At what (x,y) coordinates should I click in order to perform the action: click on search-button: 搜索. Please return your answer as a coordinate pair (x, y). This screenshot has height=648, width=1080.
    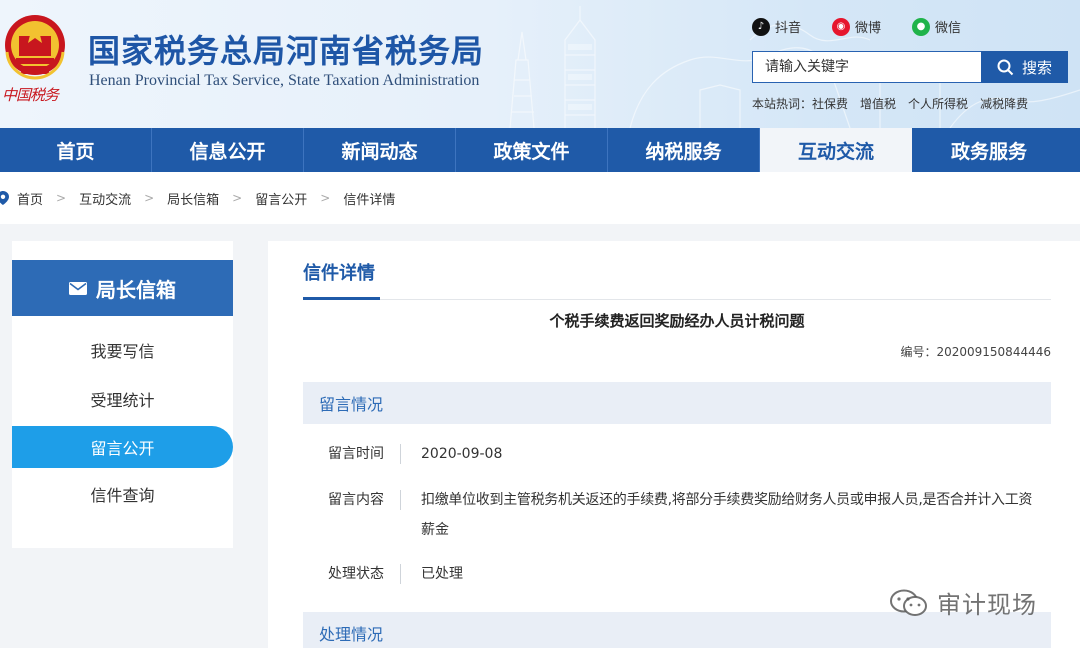
    Looking at the image, I should click on (1024, 67).